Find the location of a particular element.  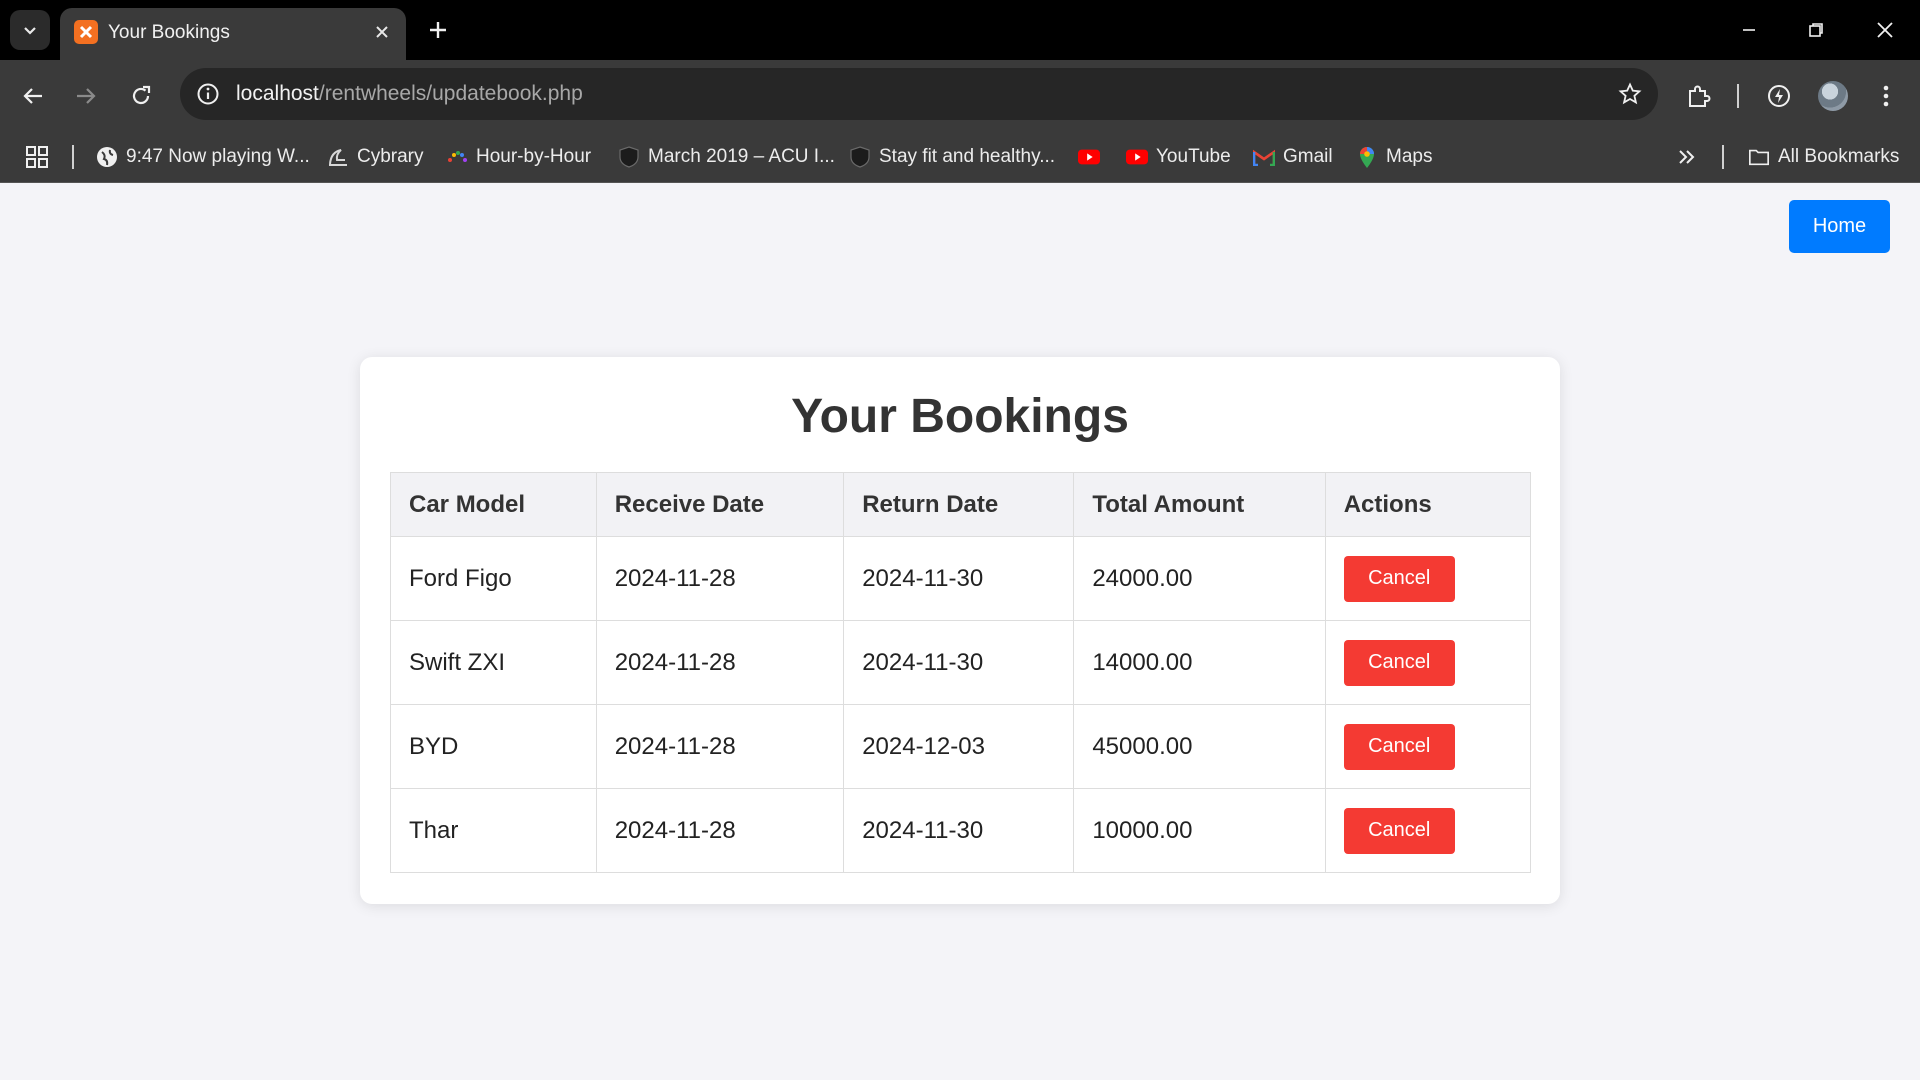

apps-grid-icon is located at coordinates (37, 157).